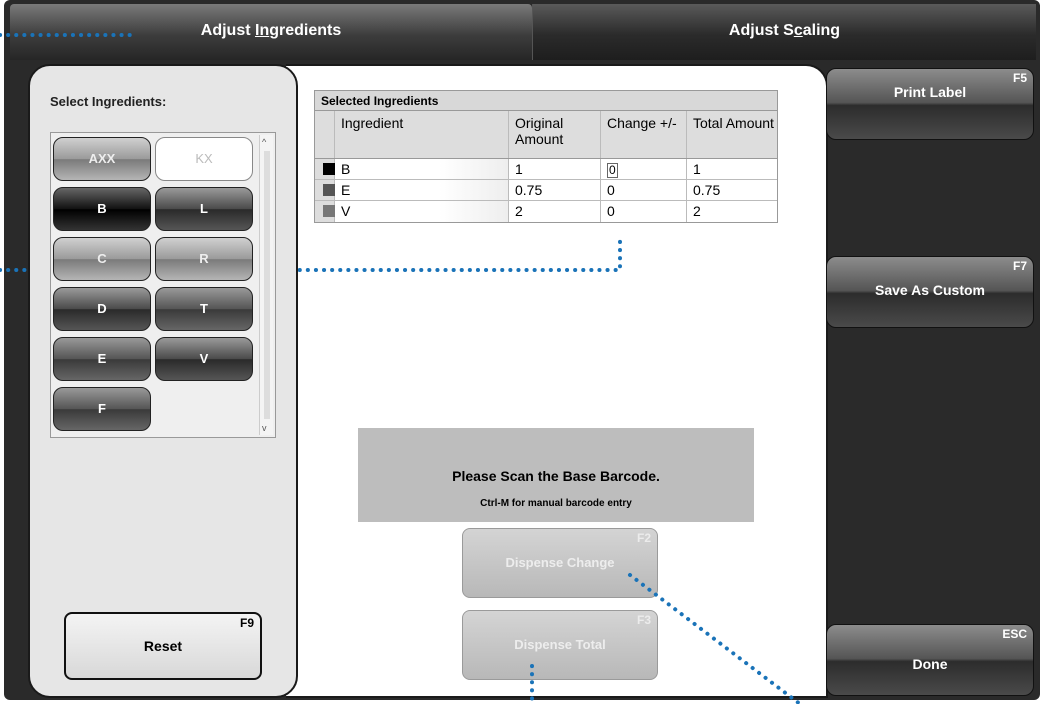 The height and width of the screenshot is (704, 1047). What do you see at coordinates (163, 285) in the screenshot?
I see `ingredient-list: AXX KX B L C R D T E V F ^ v` at bounding box center [163, 285].